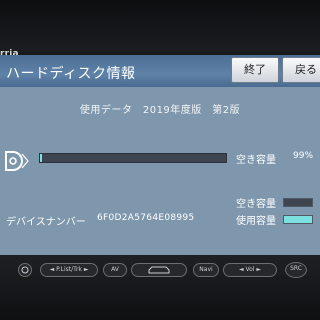 The image size is (320, 320). I want to click on data-version-text: 使用データ 2019年度版 第2版, so click(160, 110).